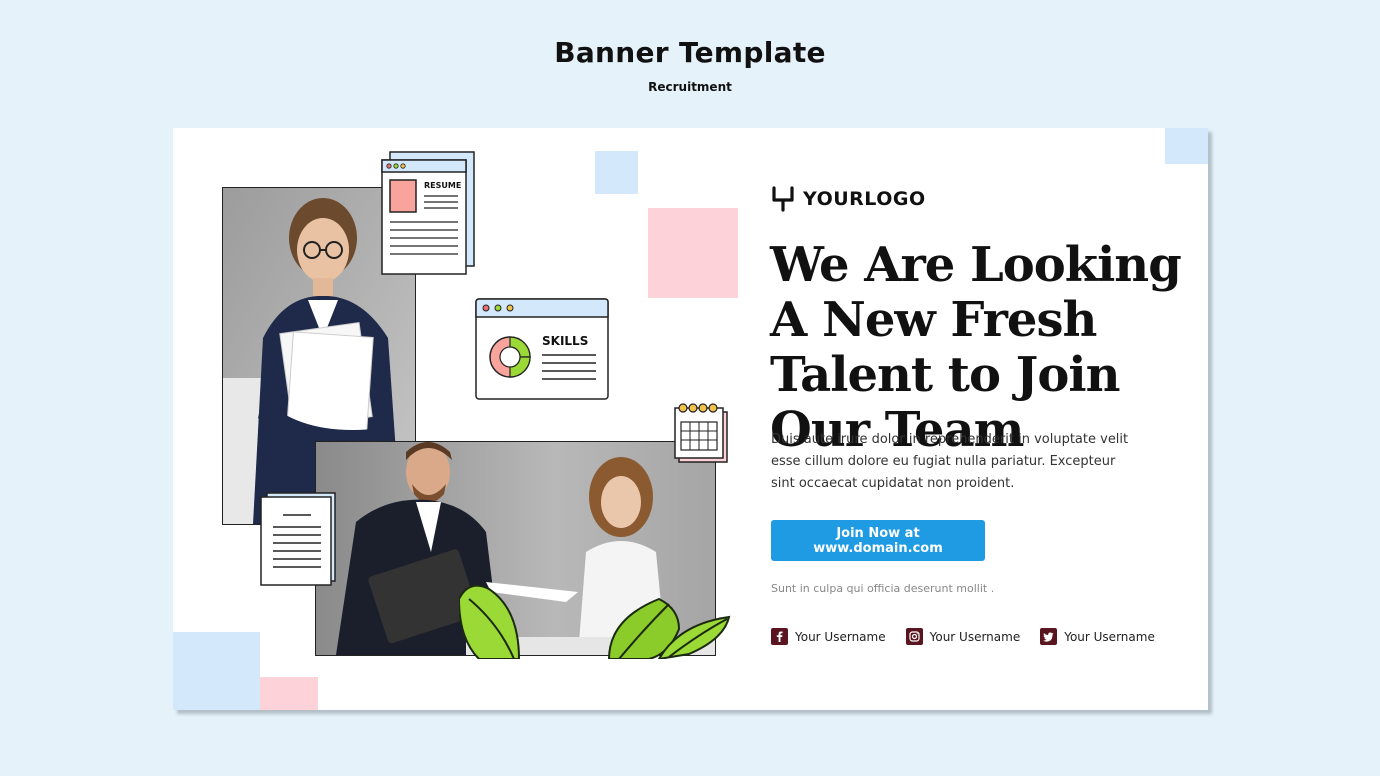 Image resolution: width=1380 pixels, height=776 pixels. What do you see at coordinates (701, 433) in the screenshot?
I see `calendar-icon` at bounding box center [701, 433].